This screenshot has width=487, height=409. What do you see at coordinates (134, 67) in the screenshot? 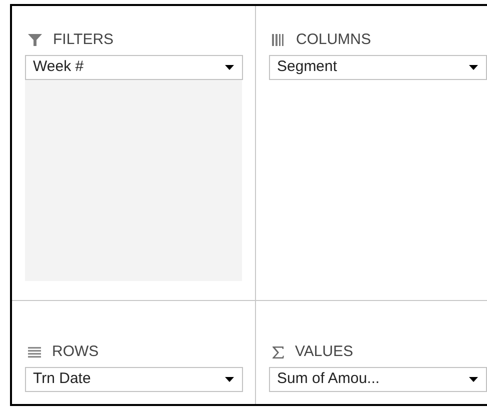
I see `field-dropdown: Week #` at bounding box center [134, 67].